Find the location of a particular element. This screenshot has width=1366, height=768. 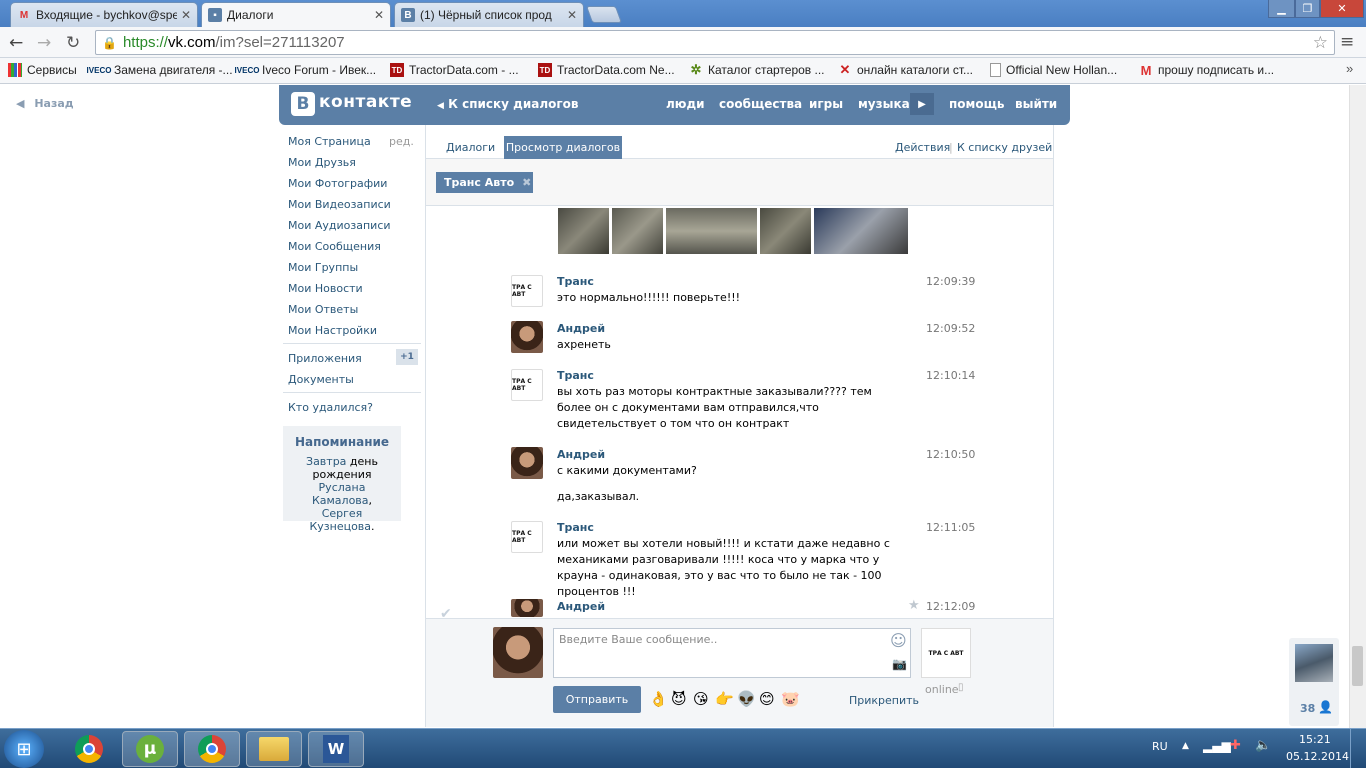

my-avatar is located at coordinates (518, 652).